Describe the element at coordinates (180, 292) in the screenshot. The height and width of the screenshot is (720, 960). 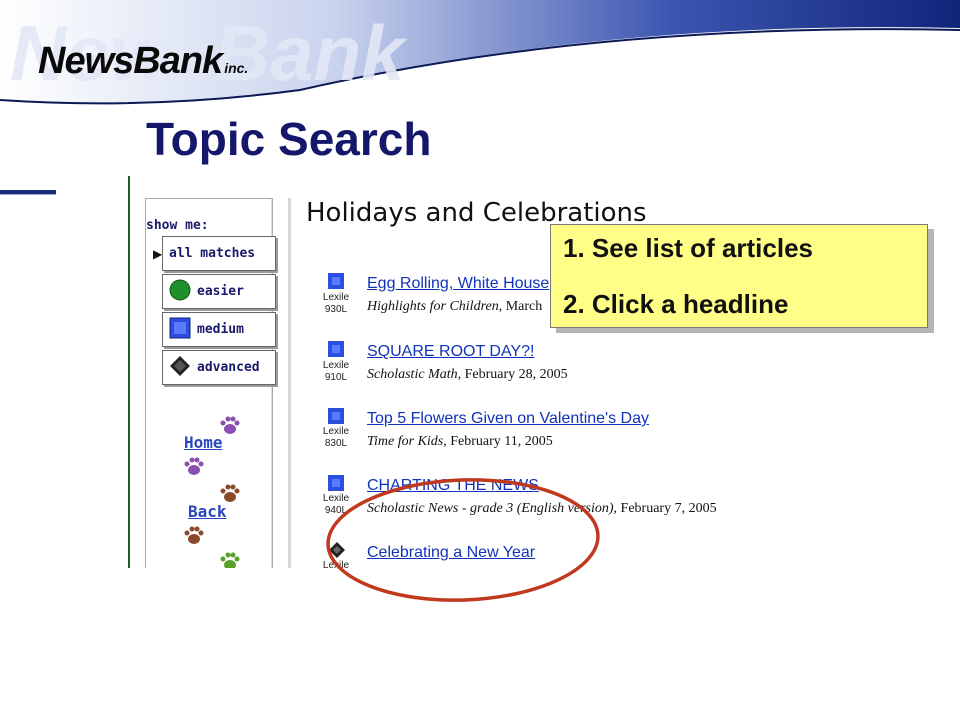
I see `green-circle-icon` at that location.